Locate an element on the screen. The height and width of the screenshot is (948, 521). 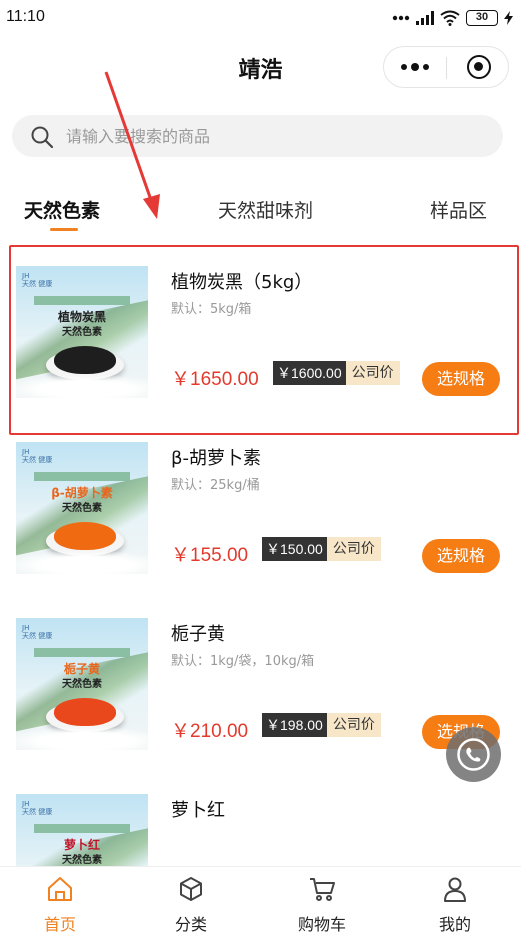
company-price: ￥150.00 公司价 is located at coordinates (321, 549).